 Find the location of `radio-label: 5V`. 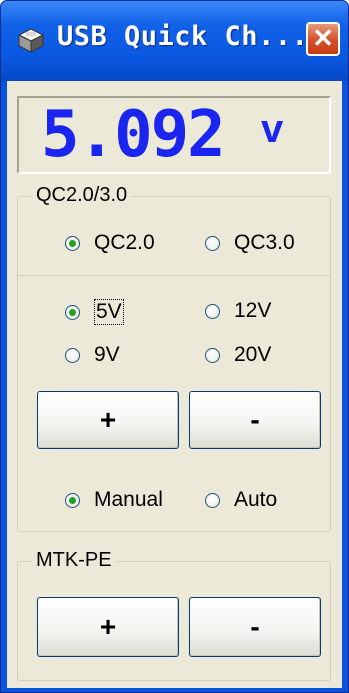

radio-label: 5V is located at coordinates (109, 312).